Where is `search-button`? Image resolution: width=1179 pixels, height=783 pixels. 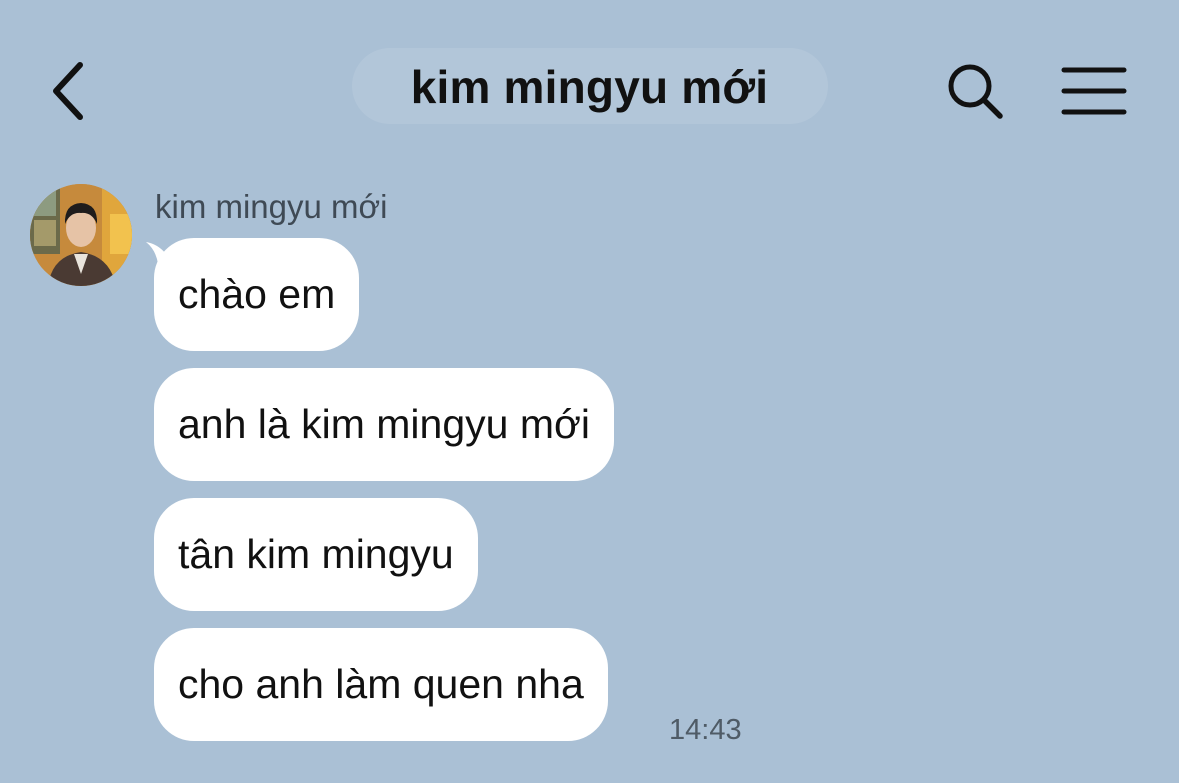 search-button is located at coordinates (975, 91).